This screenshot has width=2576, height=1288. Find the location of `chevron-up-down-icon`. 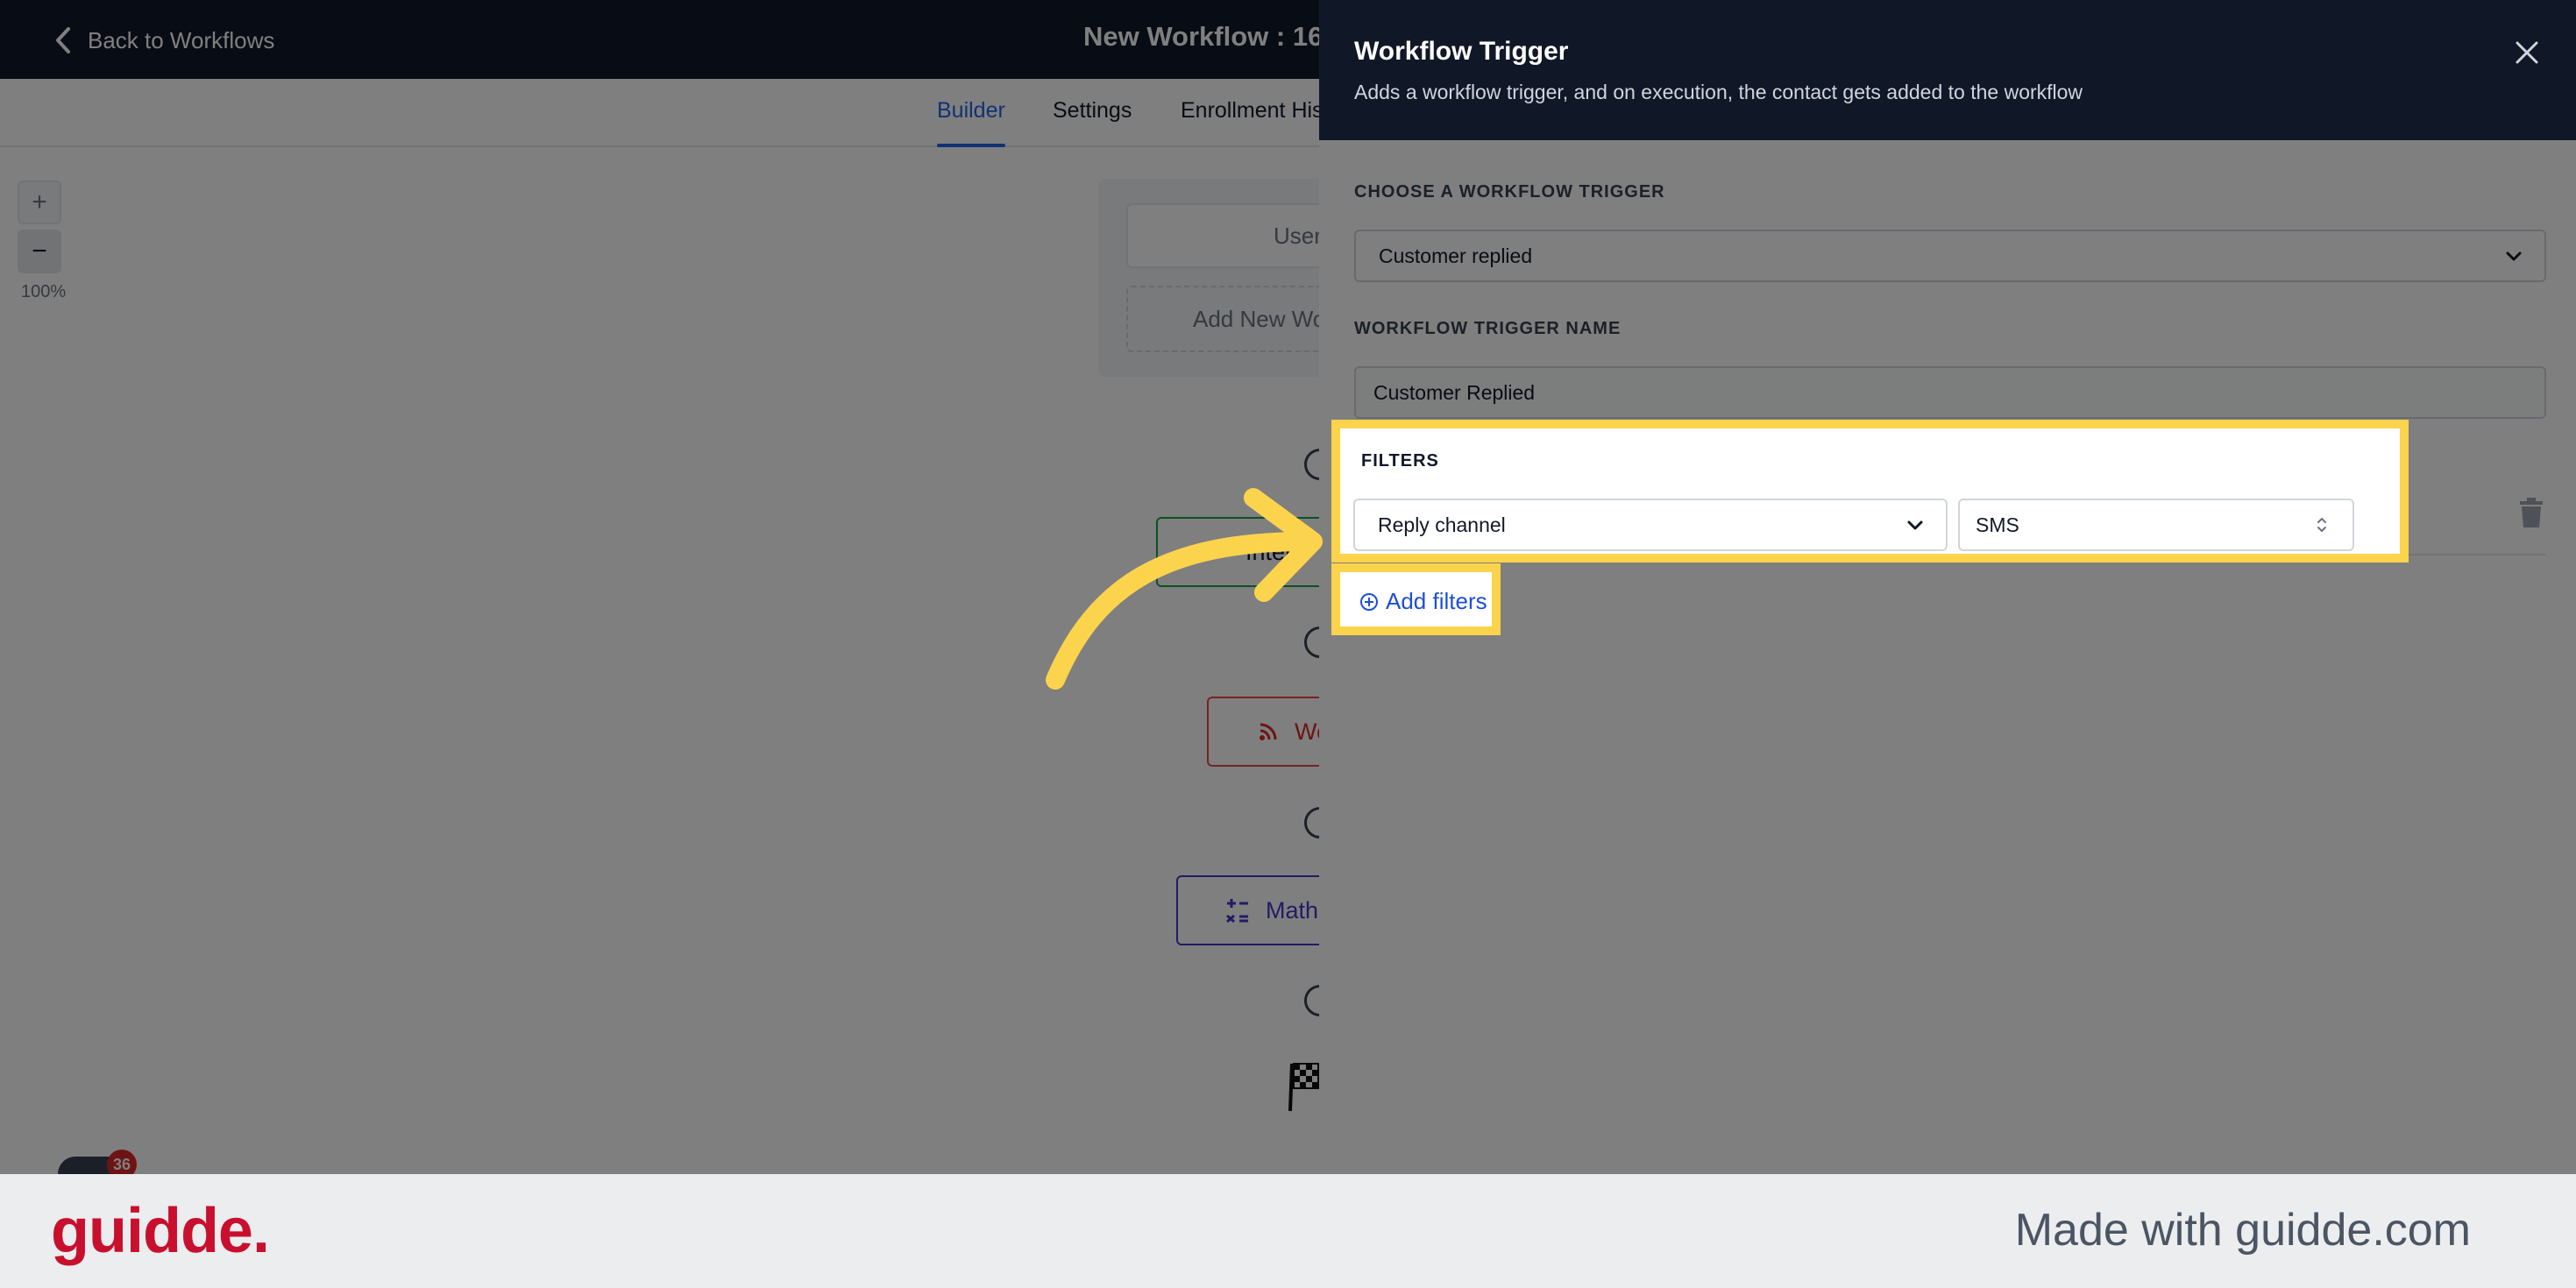

chevron-up-down-icon is located at coordinates (2321, 525).